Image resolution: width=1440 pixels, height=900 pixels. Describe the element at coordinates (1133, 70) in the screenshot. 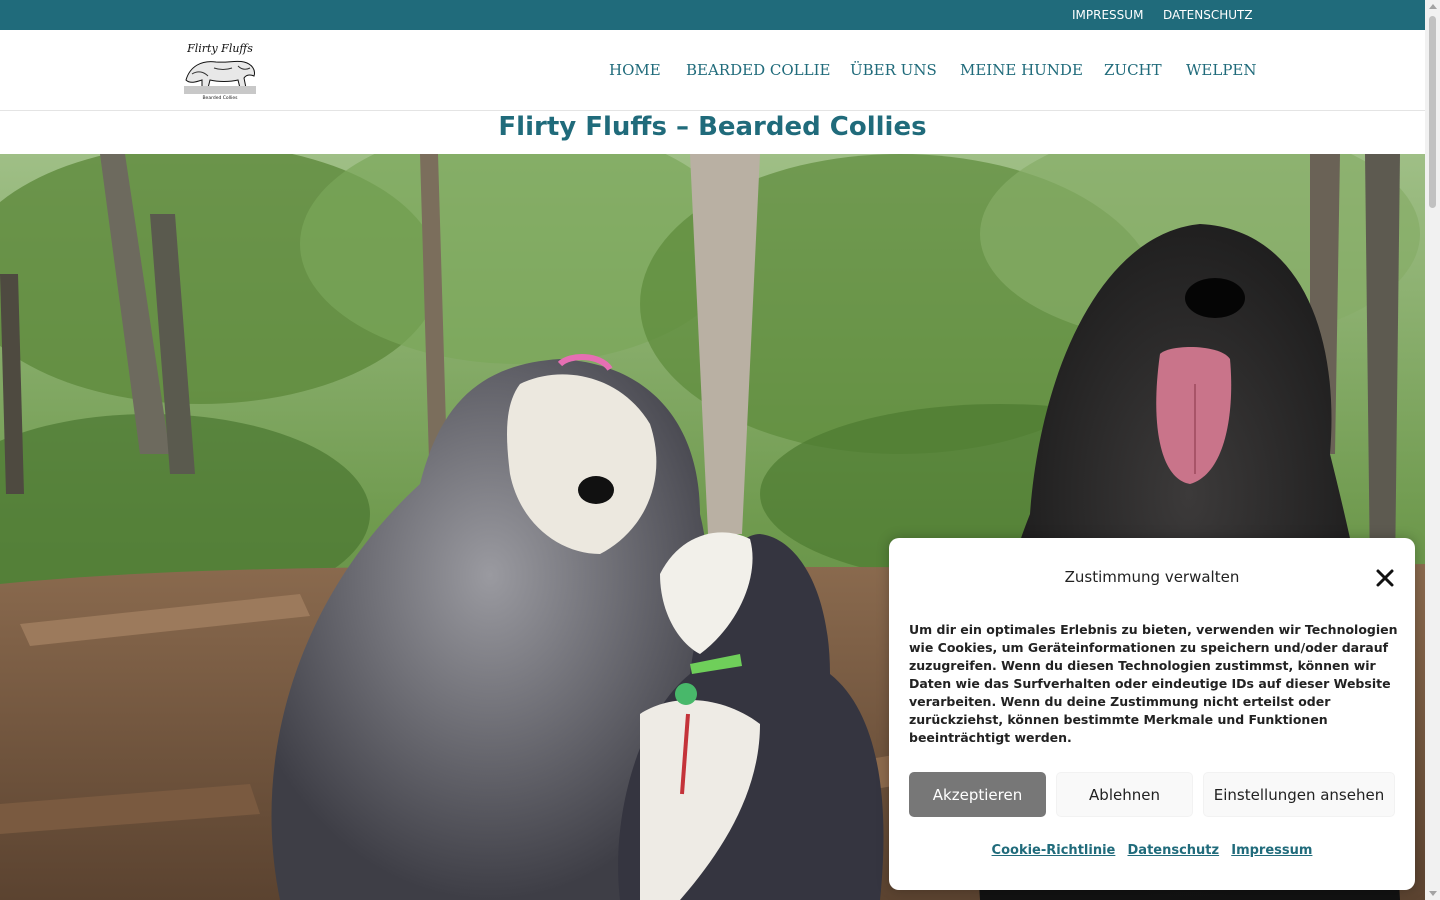

I see `nav-zucht: ZUCHT` at that location.